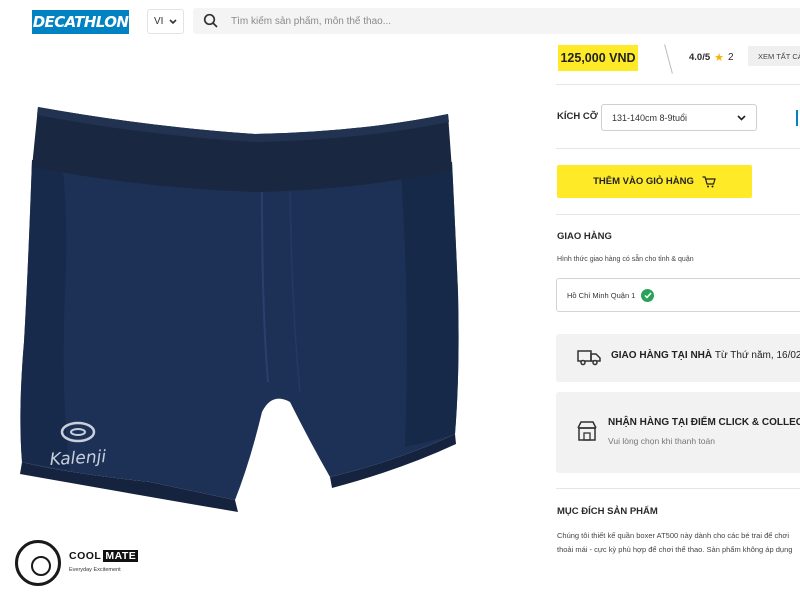  I want to click on rating-score: 4.0/5, so click(700, 57).